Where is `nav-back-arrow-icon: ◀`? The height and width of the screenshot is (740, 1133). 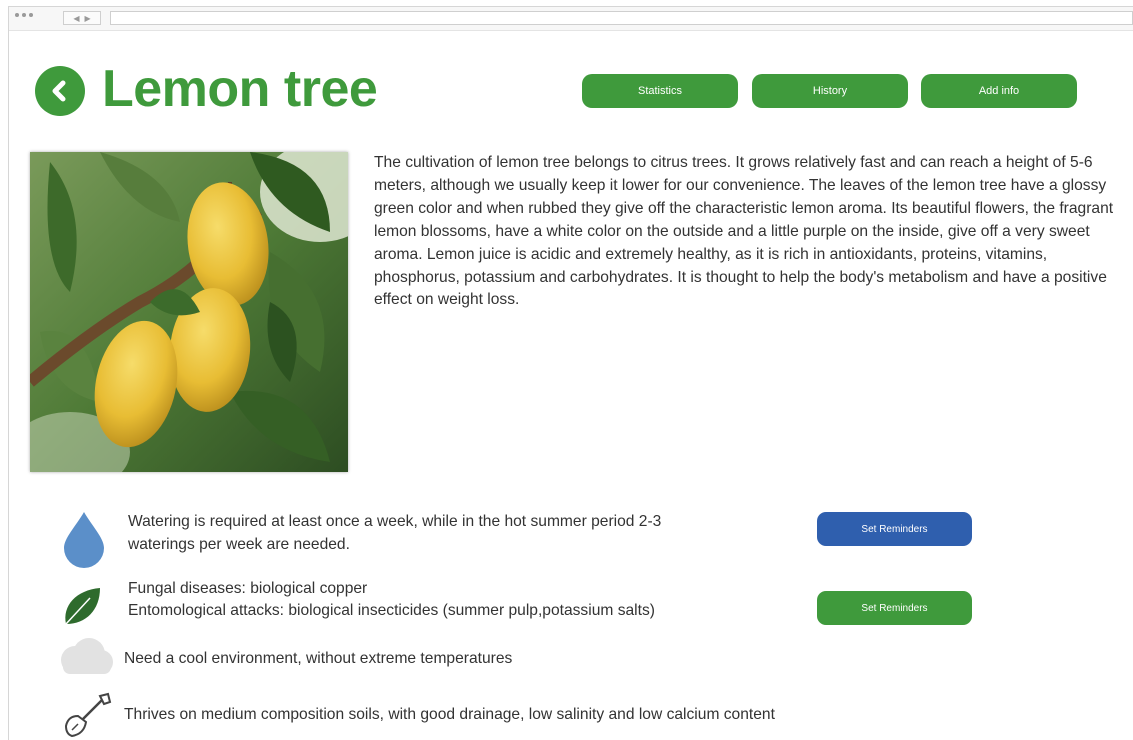
nav-back-arrow-icon: ◀ is located at coordinates (76, 18).